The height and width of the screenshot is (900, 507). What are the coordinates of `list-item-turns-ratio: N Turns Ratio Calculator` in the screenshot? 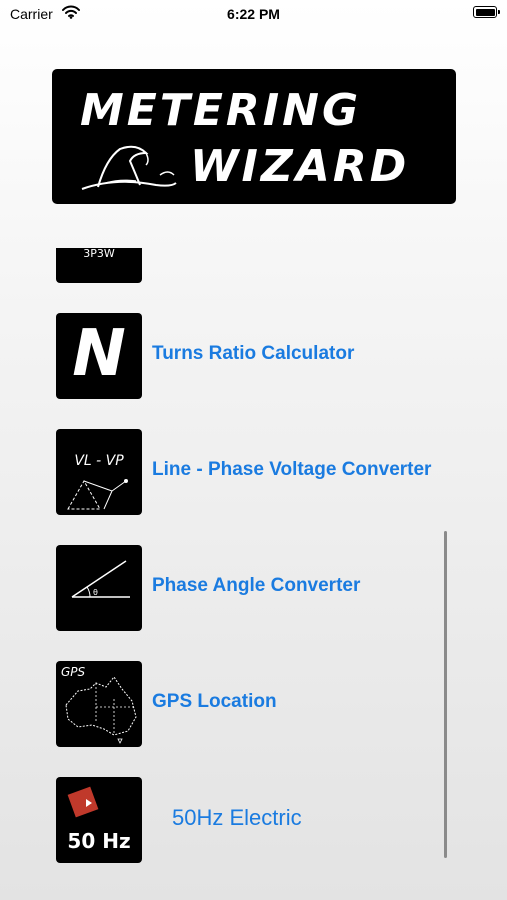 It's located at (253, 356).